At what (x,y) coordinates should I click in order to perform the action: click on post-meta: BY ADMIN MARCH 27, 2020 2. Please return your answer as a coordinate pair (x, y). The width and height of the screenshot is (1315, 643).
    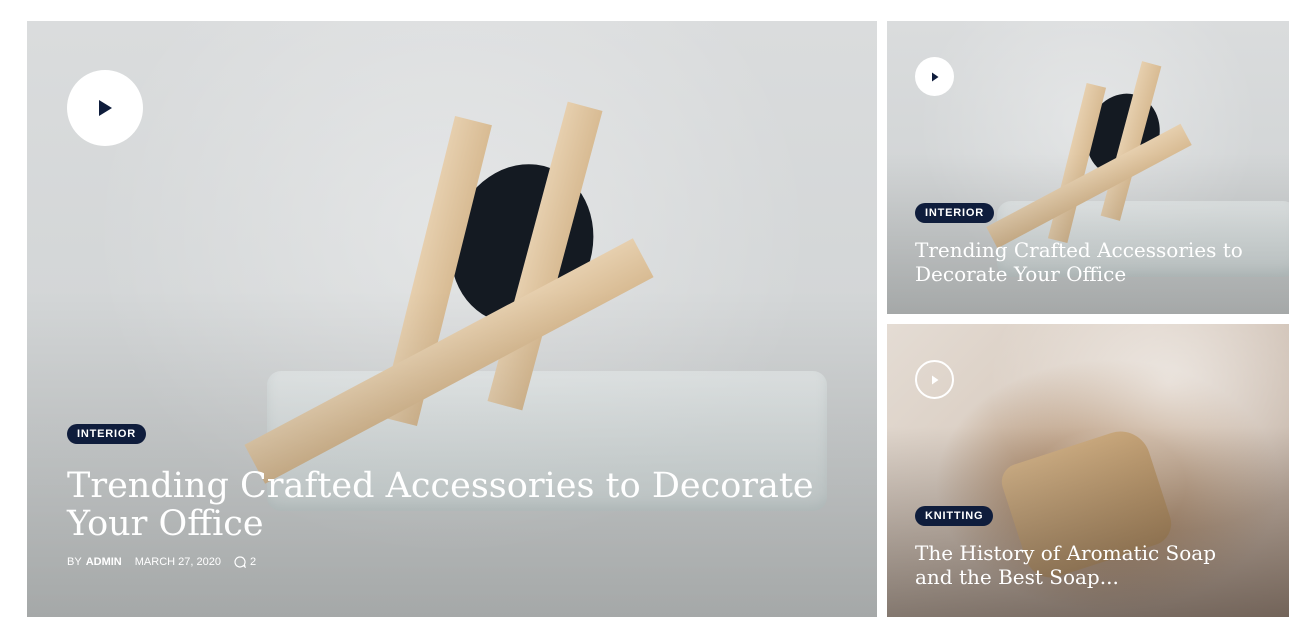
    Looking at the image, I should click on (161, 562).